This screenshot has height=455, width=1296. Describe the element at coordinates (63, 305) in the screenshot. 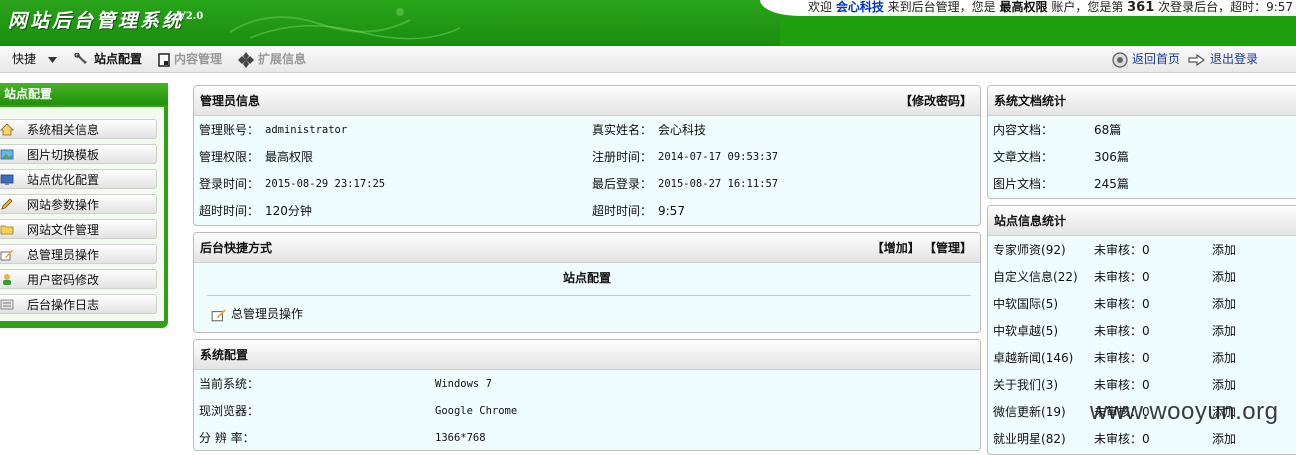

I see `sidebar-item-label: 后台操作日志` at that location.